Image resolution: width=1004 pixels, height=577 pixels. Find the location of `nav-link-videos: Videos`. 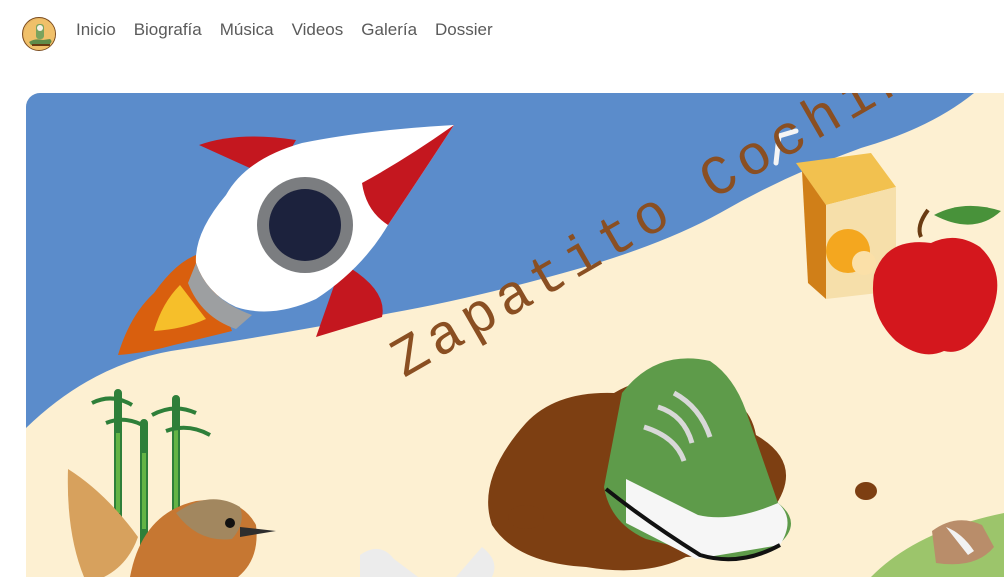

nav-link-videos: Videos is located at coordinates (322, 30).